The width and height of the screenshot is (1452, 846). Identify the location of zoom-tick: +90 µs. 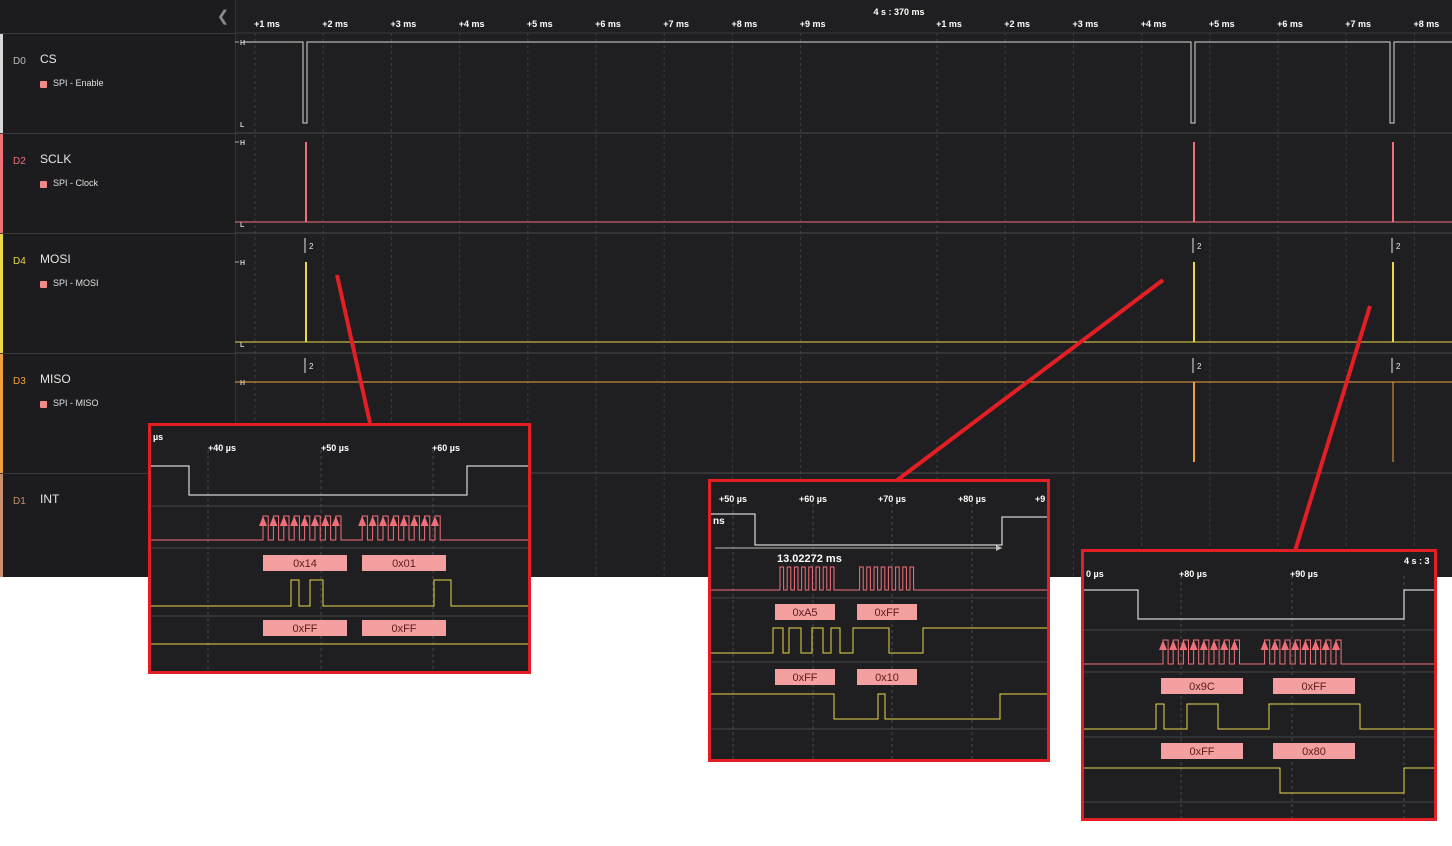
(1304, 574).